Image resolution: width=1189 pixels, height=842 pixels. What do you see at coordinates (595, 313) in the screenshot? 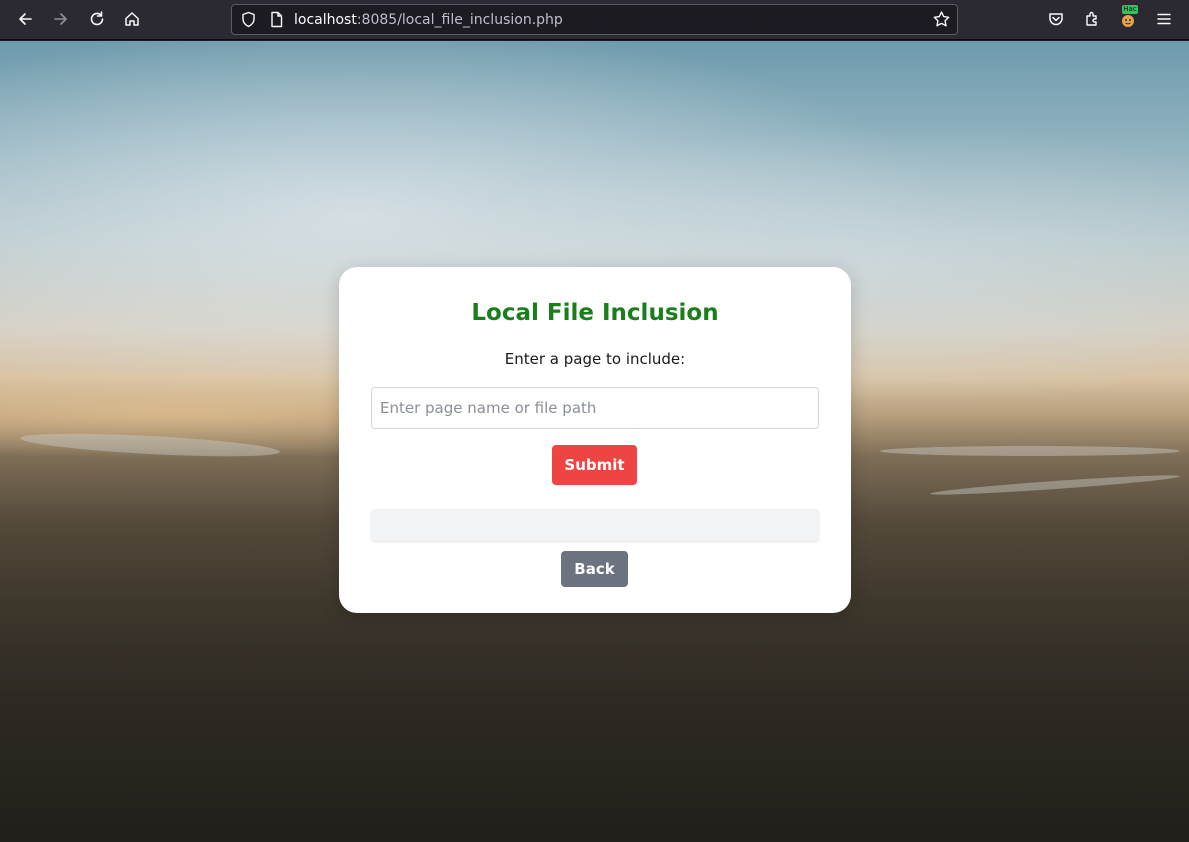
I see `page-title: Local File Inclusion` at bounding box center [595, 313].